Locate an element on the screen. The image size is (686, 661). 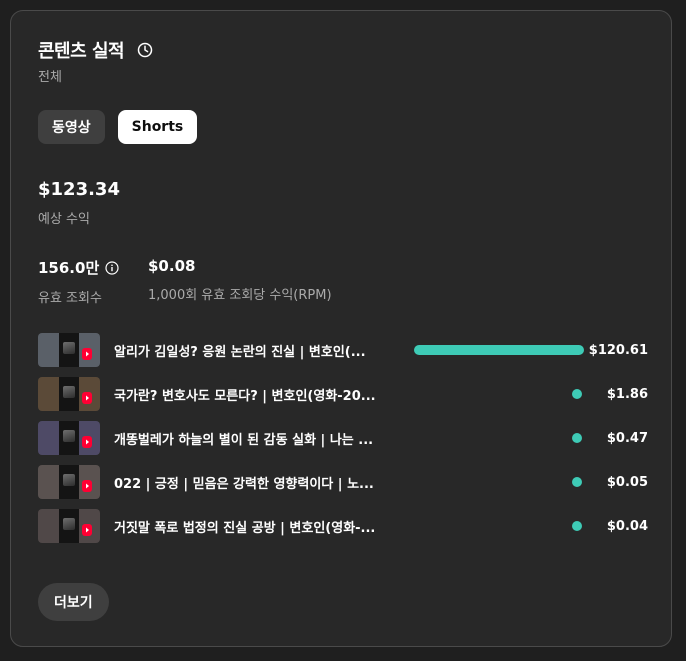
video-row: 개똥벌레가 하늘의 별이 된 감동 실화 | 나는 ... $0.47 is located at coordinates (343, 438).